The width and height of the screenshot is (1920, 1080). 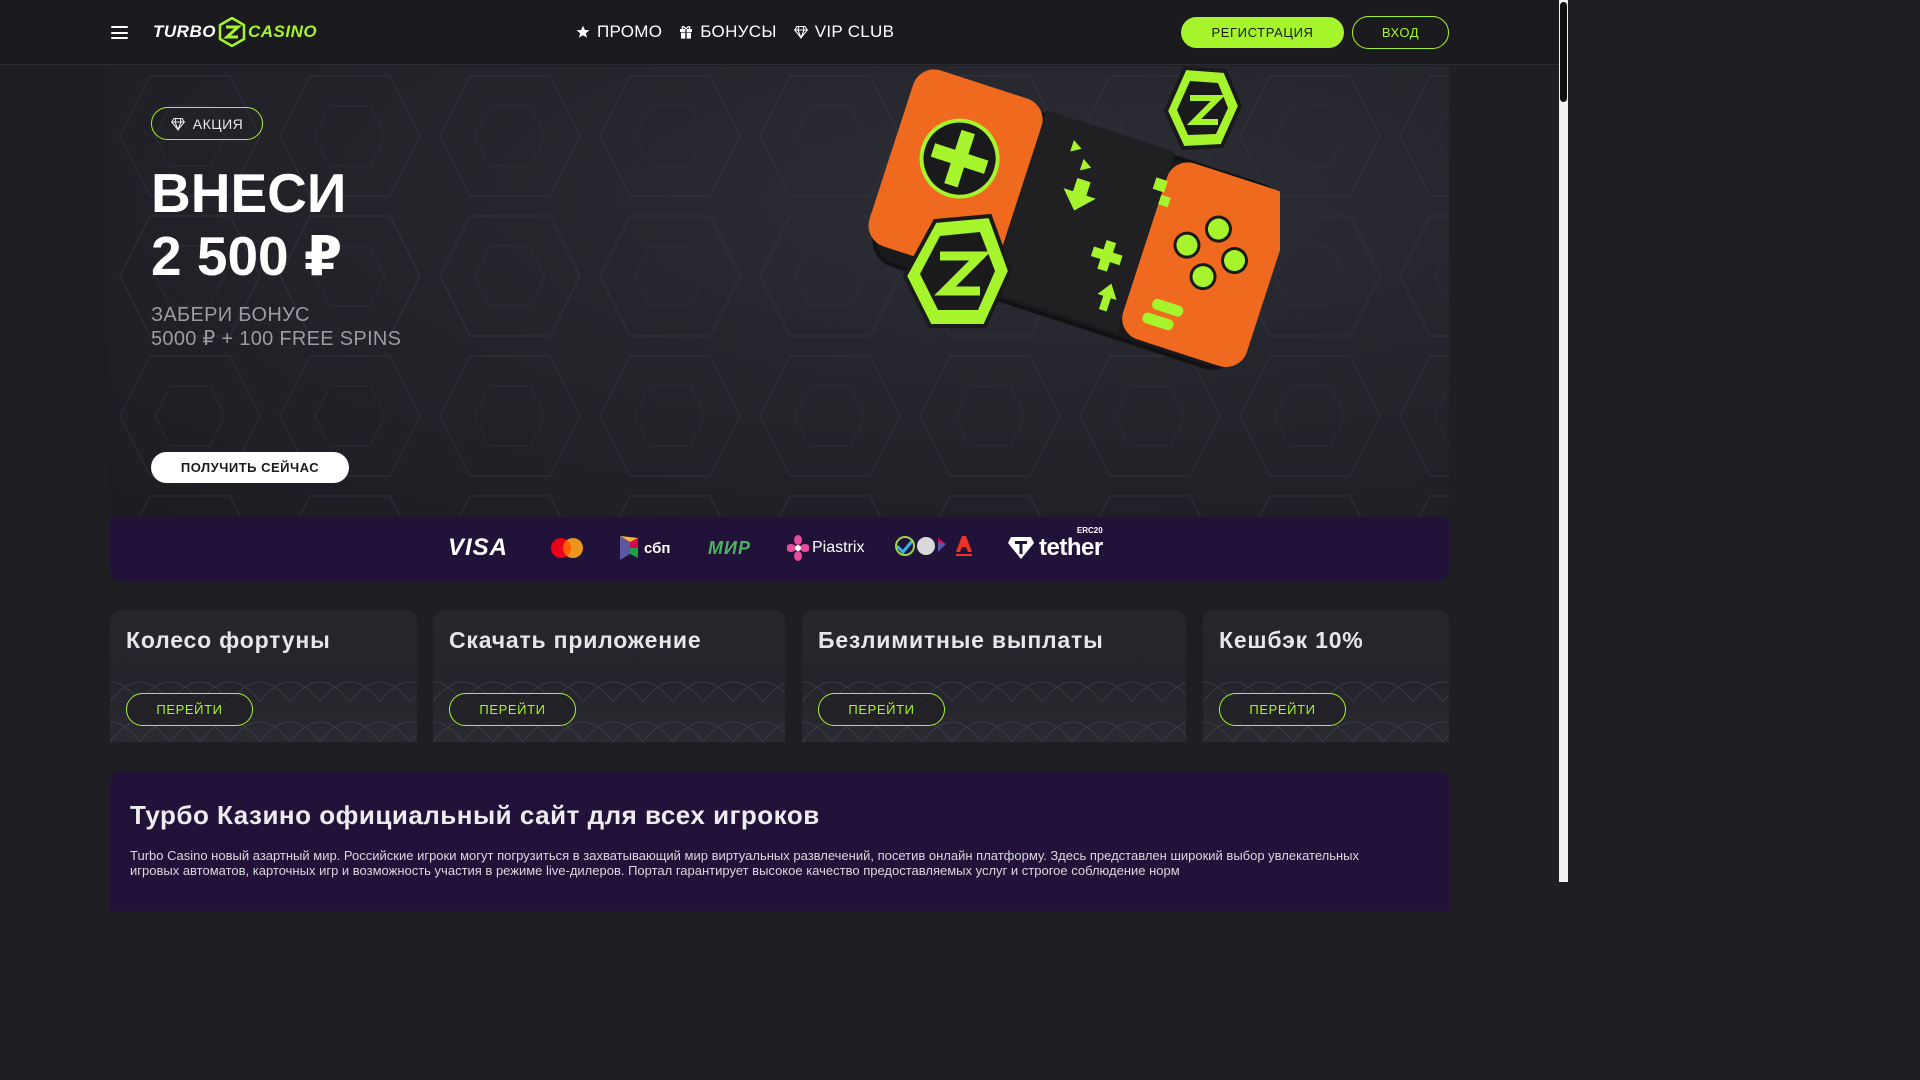 What do you see at coordinates (1563, 52) in the screenshot?
I see `scrollbar-thumb` at bounding box center [1563, 52].